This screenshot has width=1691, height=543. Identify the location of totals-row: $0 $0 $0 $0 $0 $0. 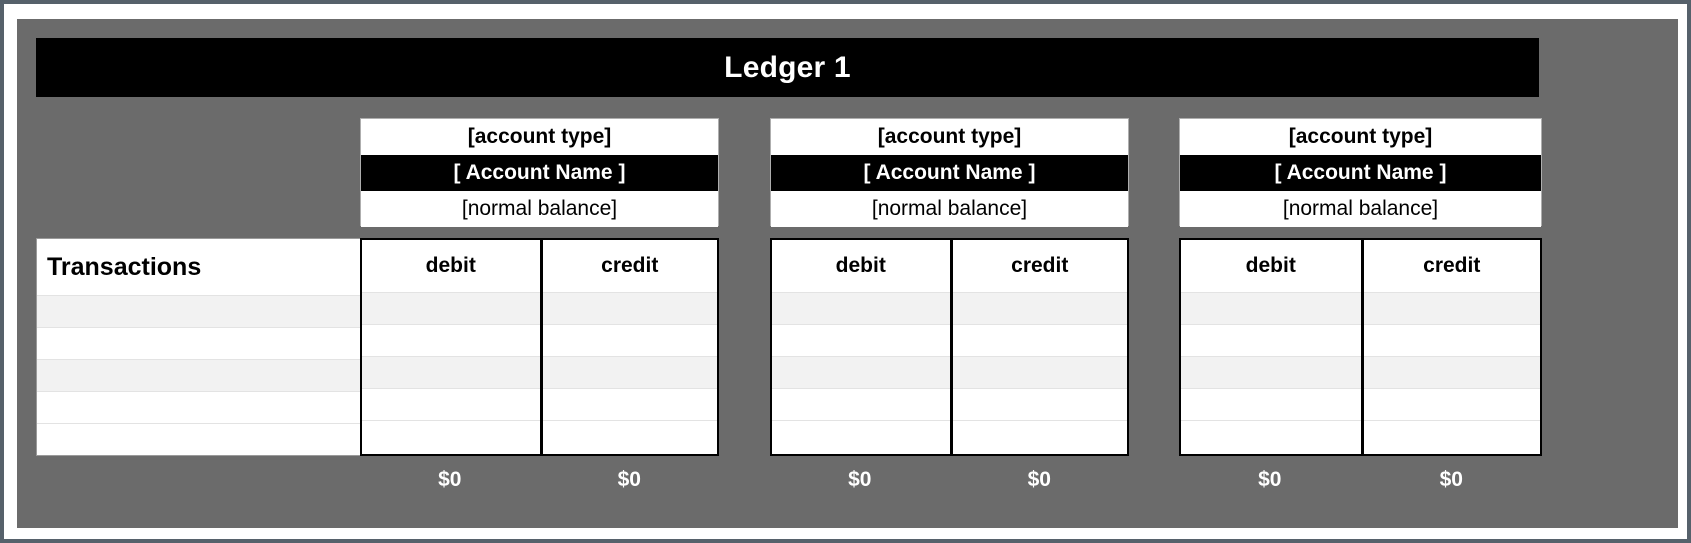
(788, 480).